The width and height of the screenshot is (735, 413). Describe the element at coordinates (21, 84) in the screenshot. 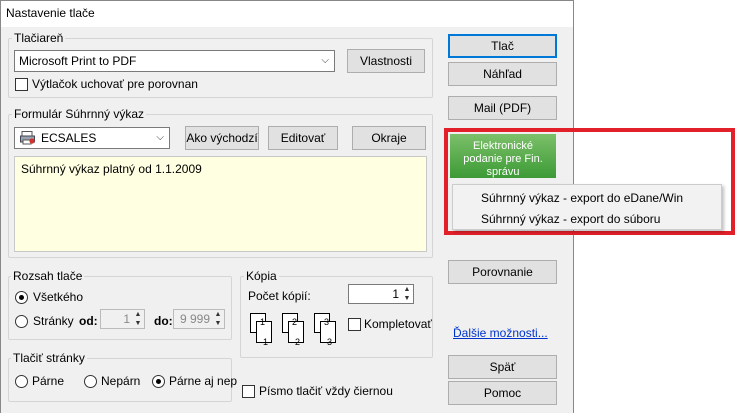

I see `keep-copy-checkbox` at that location.